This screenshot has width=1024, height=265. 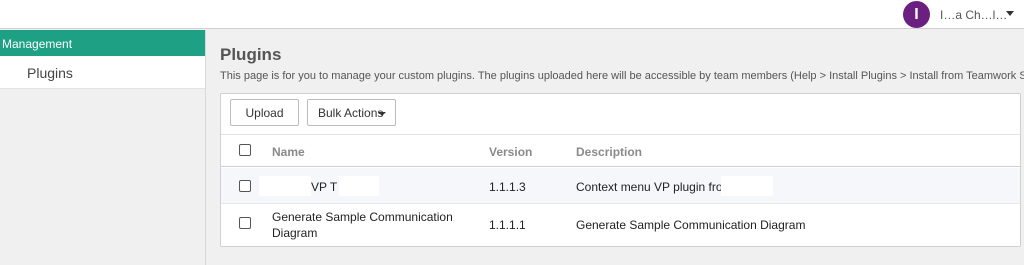 What do you see at coordinates (1010, 13) in the screenshot?
I see `user-menu-chevron-down-icon` at bounding box center [1010, 13].